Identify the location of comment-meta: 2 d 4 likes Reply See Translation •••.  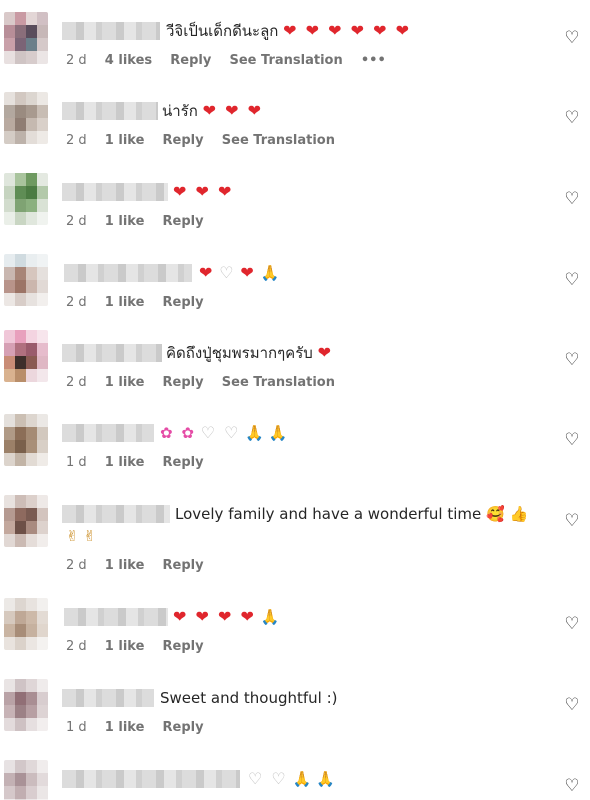
(233, 60).